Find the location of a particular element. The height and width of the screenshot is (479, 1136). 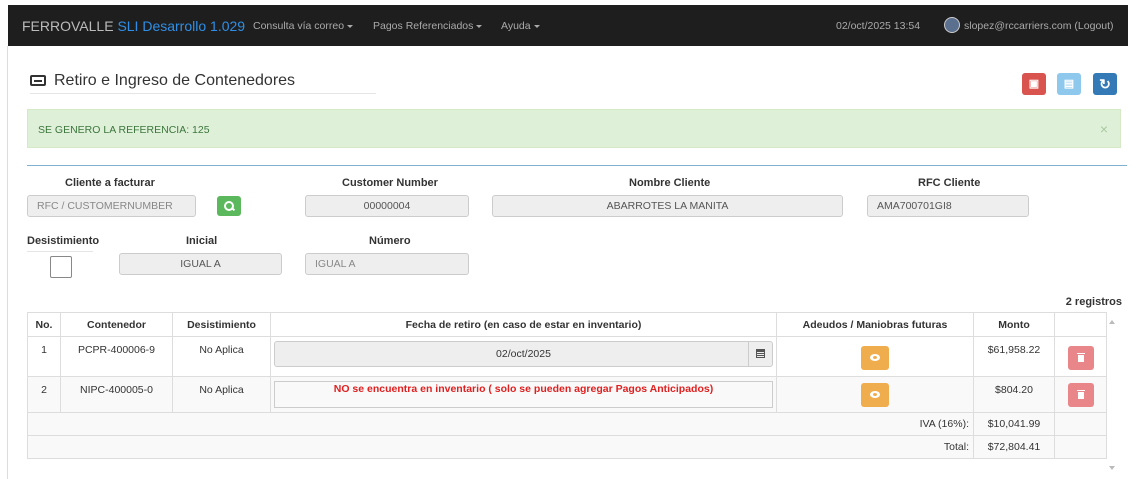

fecha-retiro-input: 02/oct/2025 is located at coordinates (523, 354).